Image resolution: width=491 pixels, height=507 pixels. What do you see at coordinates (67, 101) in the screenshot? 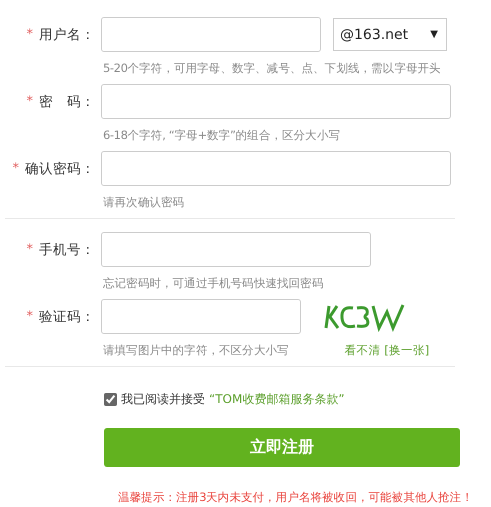
I see `field-label: 密 码：` at bounding box center [67, 101].